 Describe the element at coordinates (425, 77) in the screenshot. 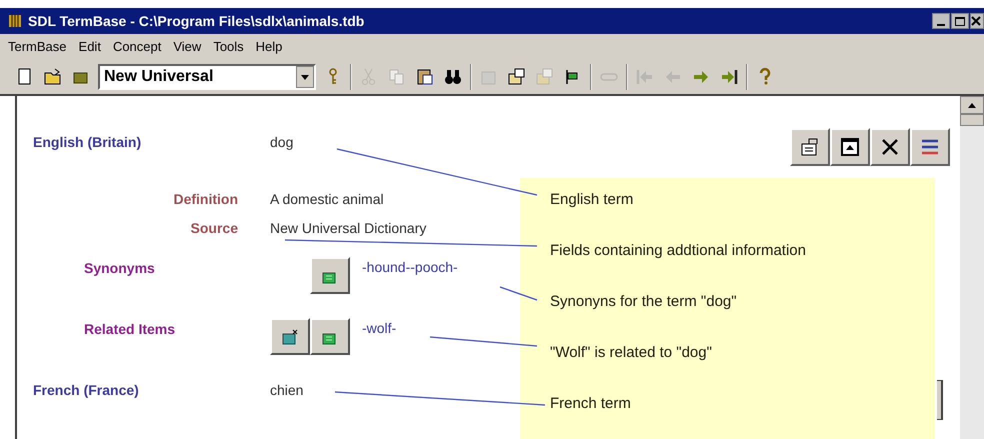

I see `clipboard-icon` at that location.